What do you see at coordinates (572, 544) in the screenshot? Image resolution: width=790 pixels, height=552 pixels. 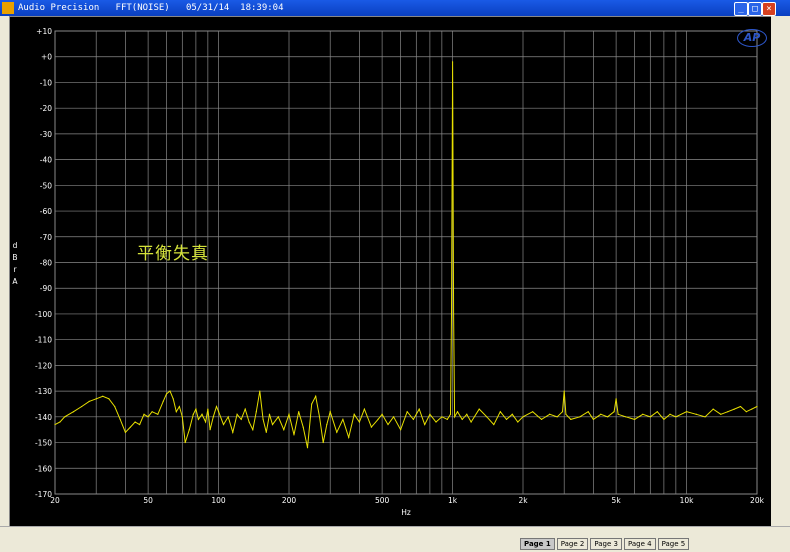 I see `tab-page-2: Page 2` at bounding box center [572, 544].